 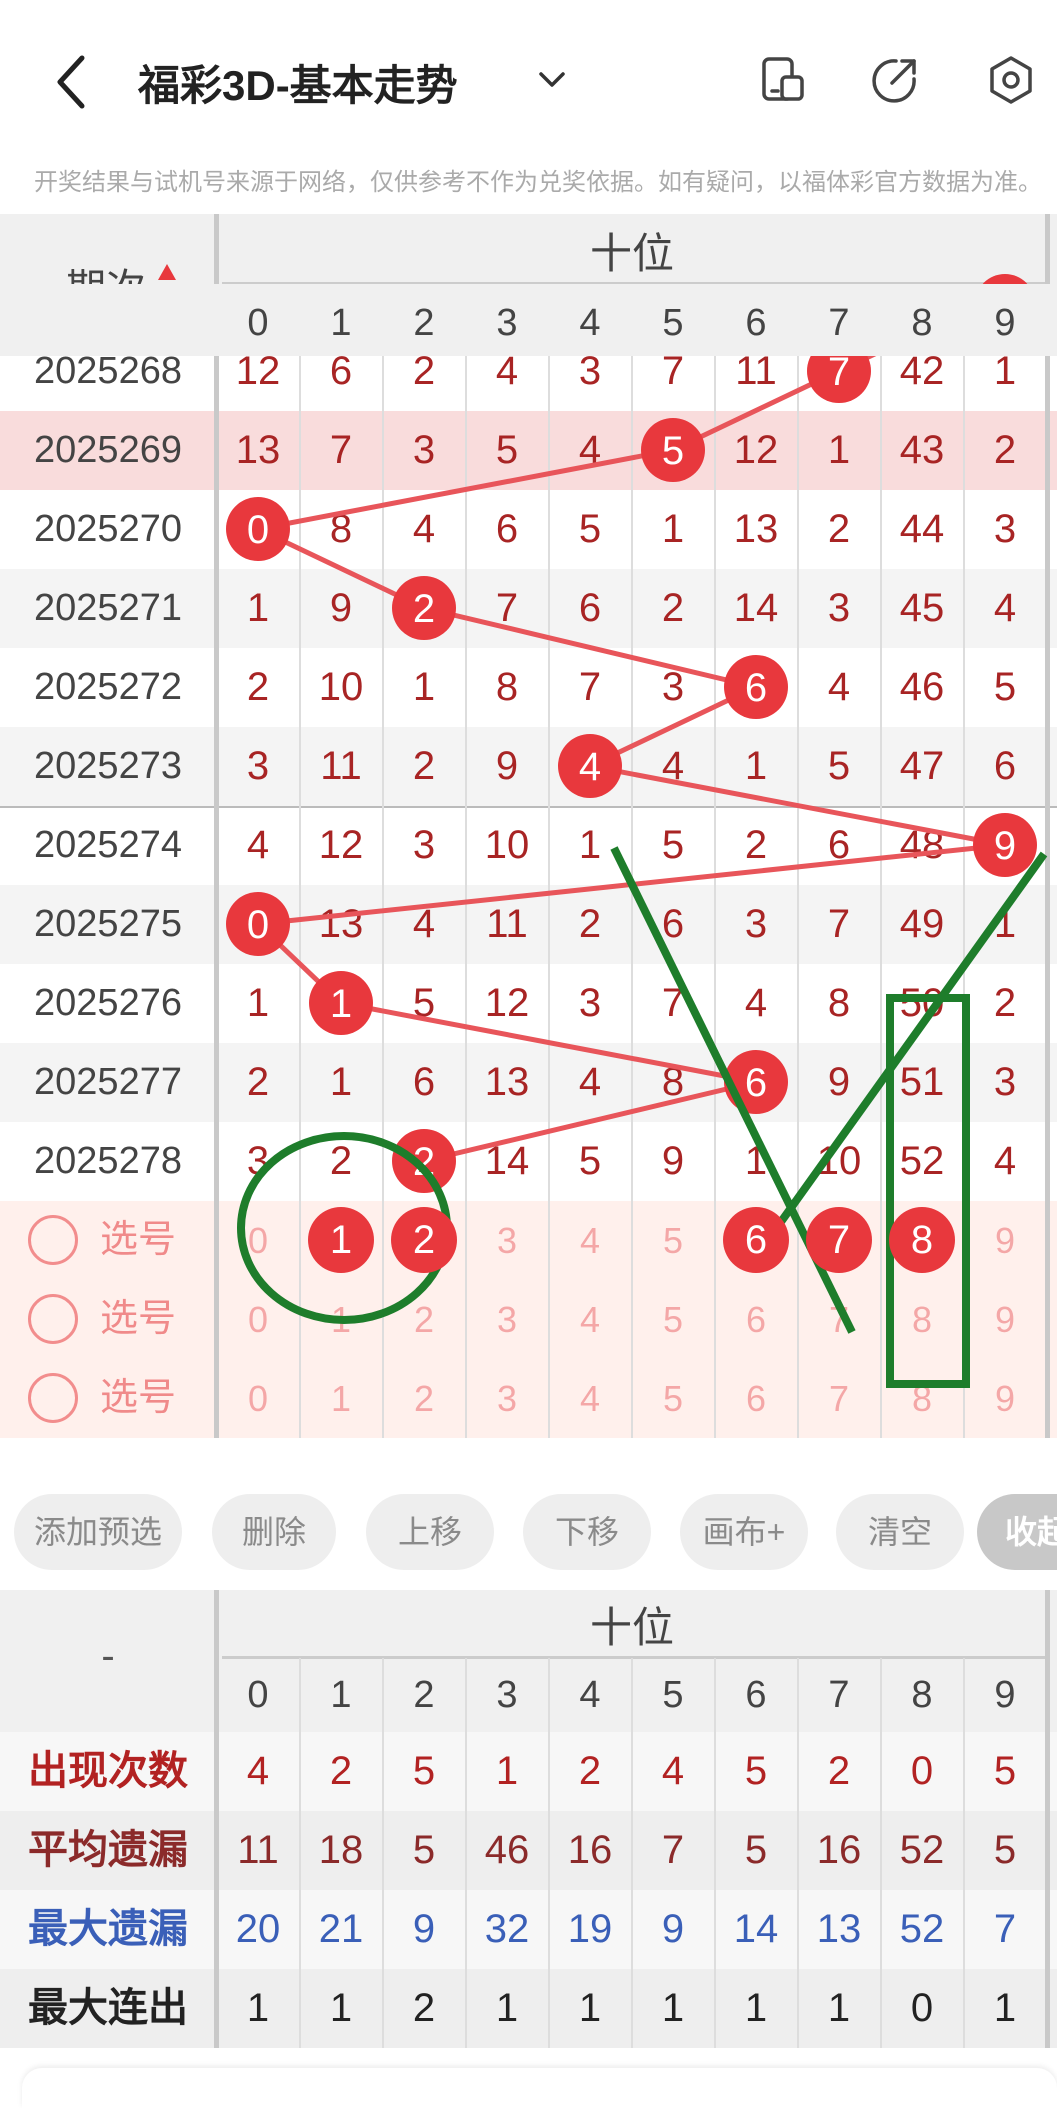 I want to click on stats-digit-header: 1, so click(x=341, y=1695).